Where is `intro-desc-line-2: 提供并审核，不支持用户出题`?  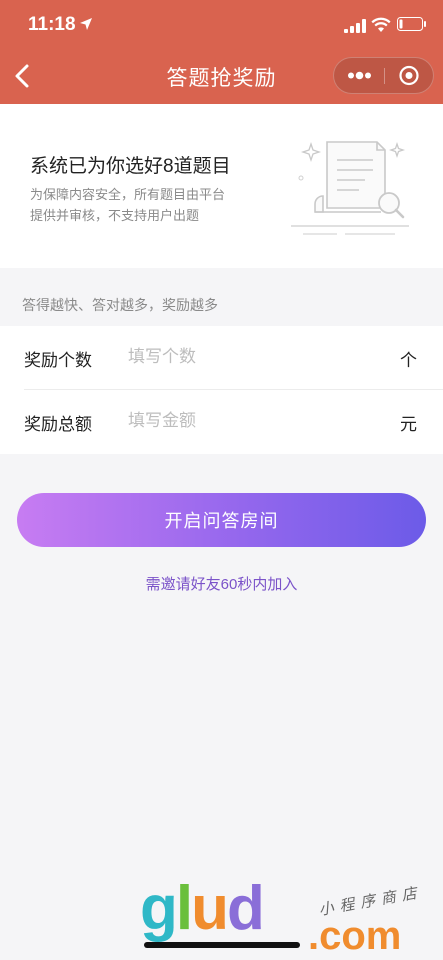
intro-desc-line-2: 提供并审核，不支持用户出题 is located at coordinates (115, 215).